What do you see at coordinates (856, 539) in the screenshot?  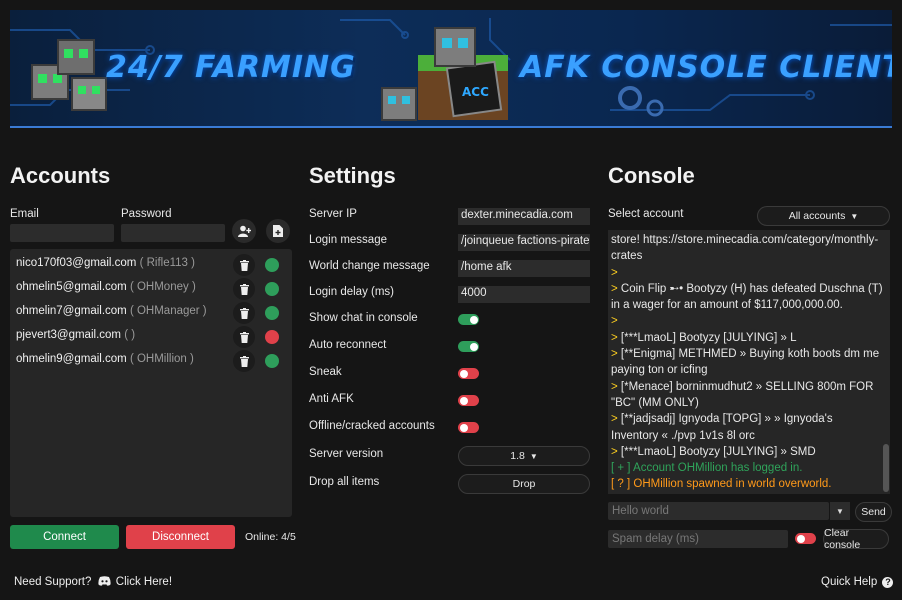 I see `clear-console-button: Clear console` at bounding box center [856, 539].